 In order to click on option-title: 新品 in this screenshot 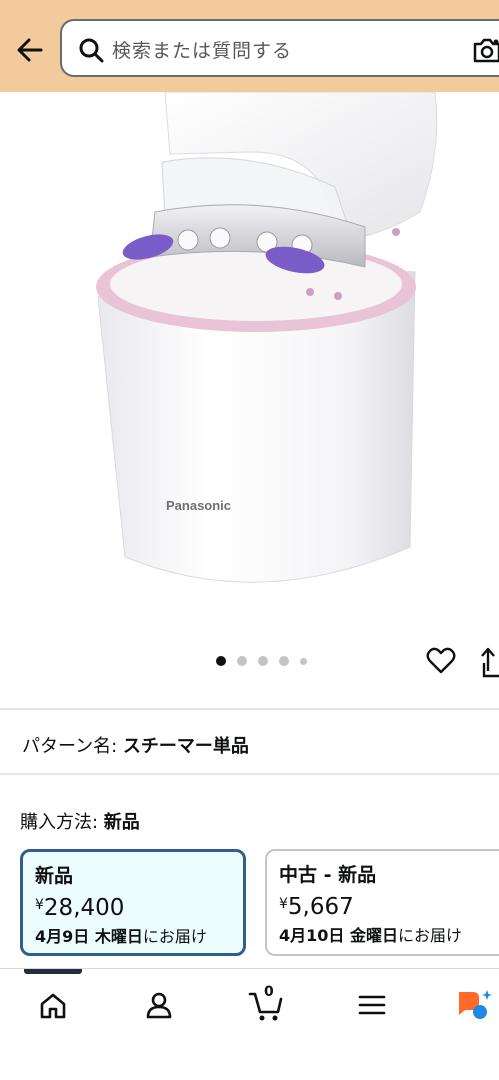, I will do `click(54, 876)`.